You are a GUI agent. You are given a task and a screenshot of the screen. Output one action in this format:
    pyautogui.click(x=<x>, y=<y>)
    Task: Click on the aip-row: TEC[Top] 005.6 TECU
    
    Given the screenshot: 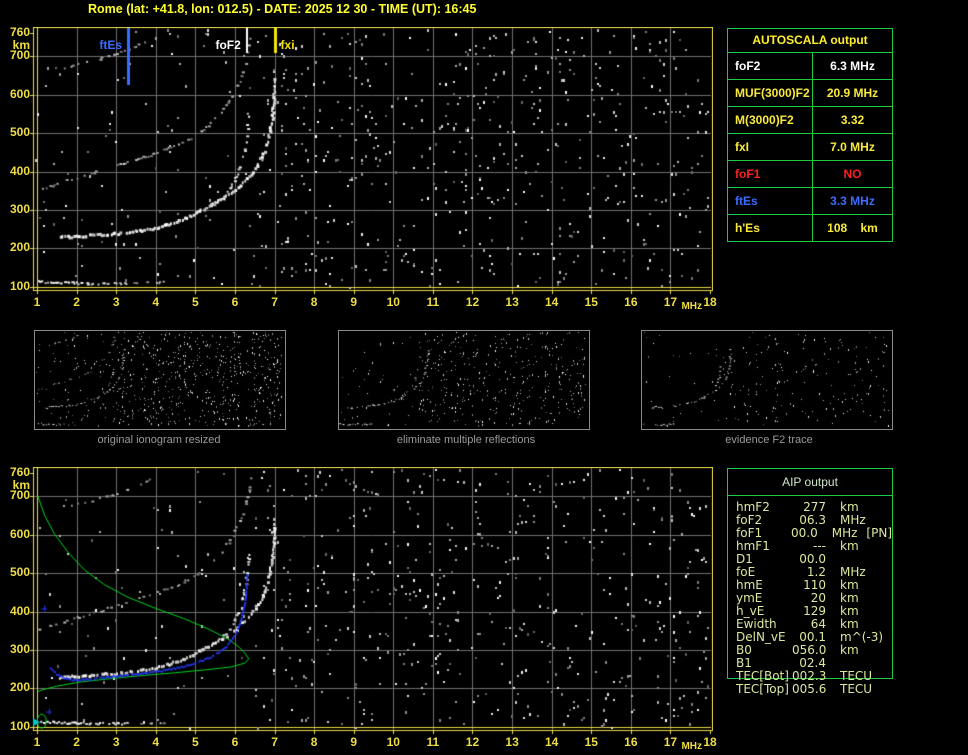 What is the action you would take?
    pyautogui.click(x=810, y=689)
    